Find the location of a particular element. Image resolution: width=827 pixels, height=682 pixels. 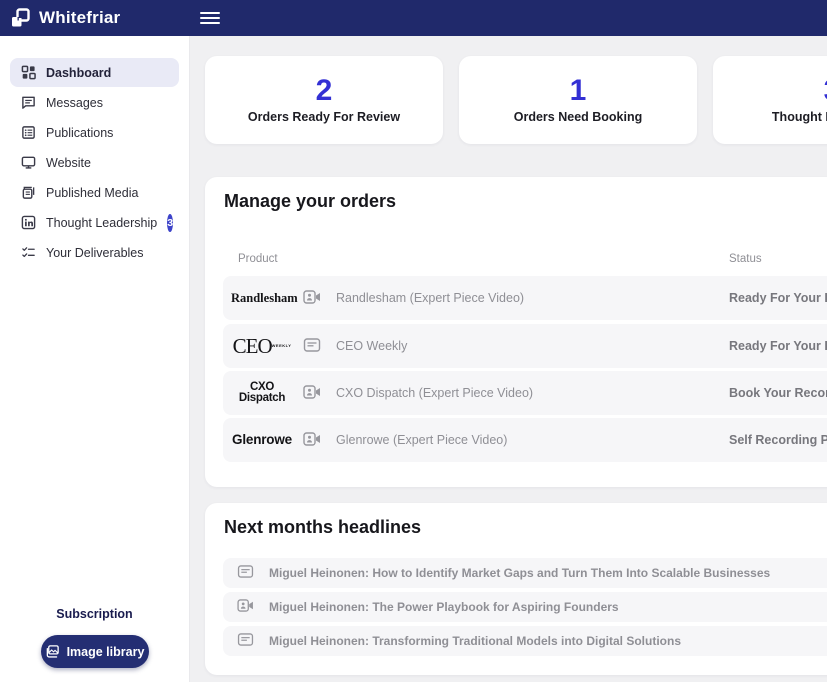

sidebar-item-thought-leadership: Thought Leadership 3 is located at coordinates (94, 222).